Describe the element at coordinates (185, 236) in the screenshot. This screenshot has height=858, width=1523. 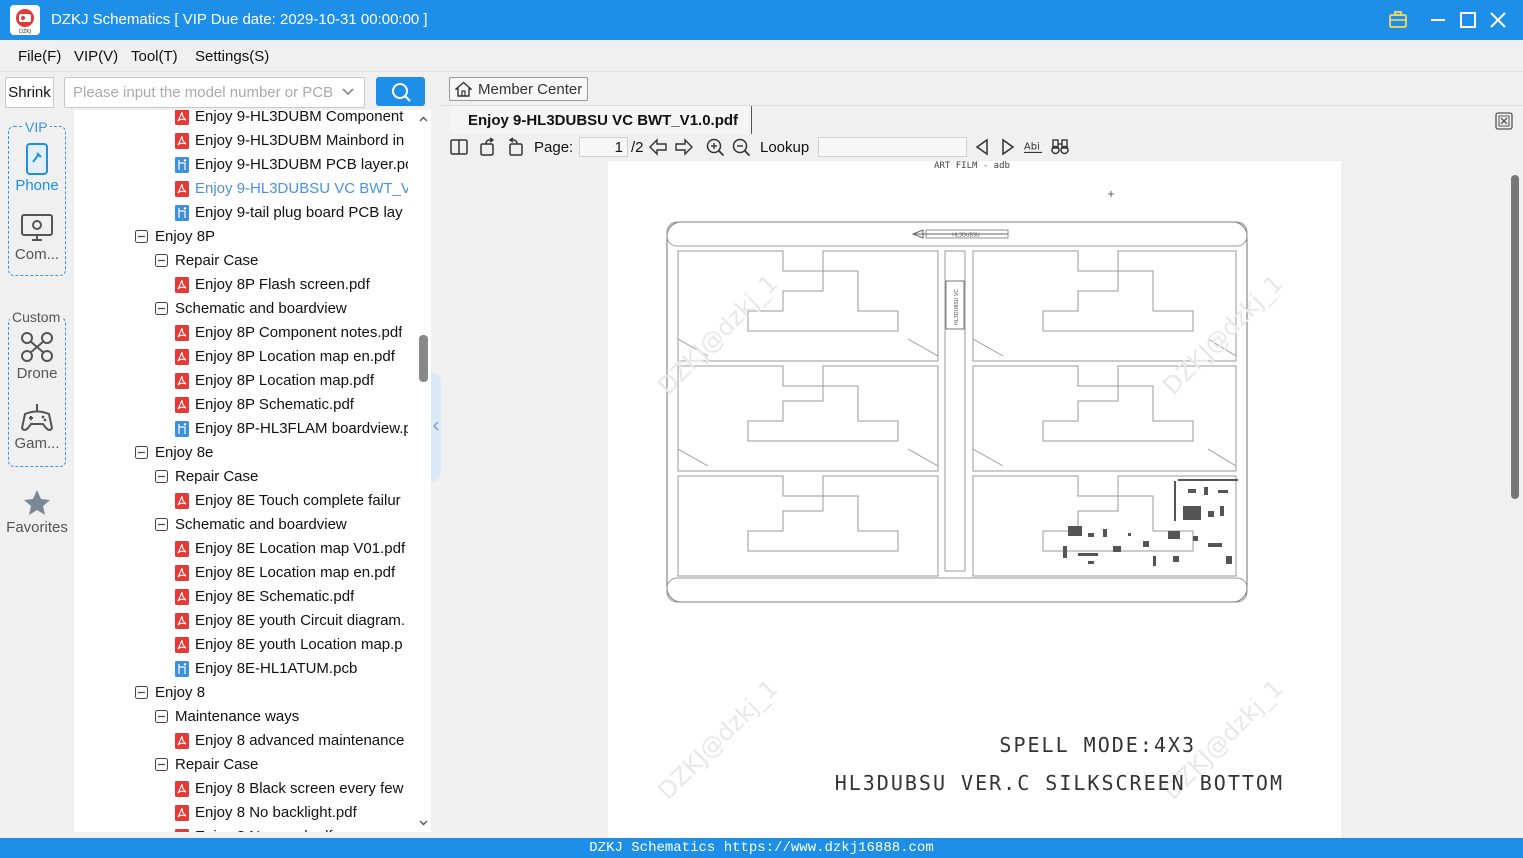
I see `tree-item-label: Enjoy 8P` at that location.